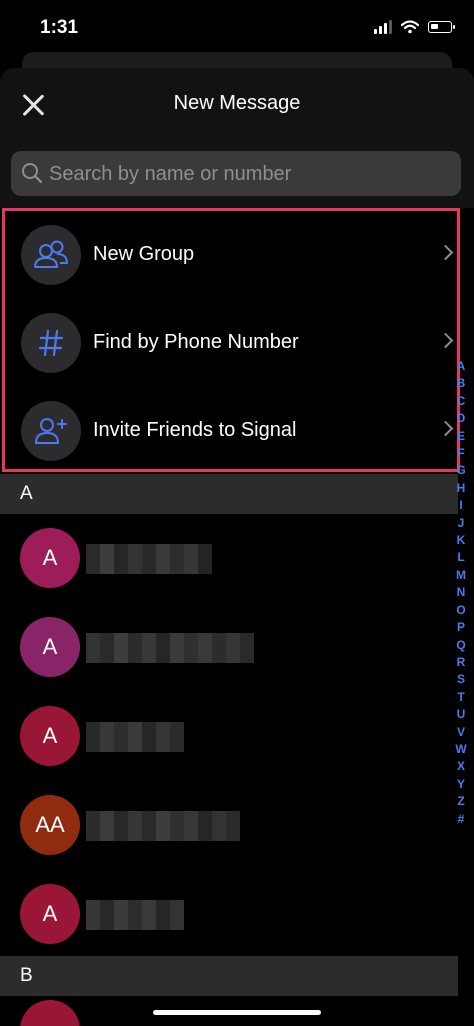  I want to click on alphabet-index-letter: D, so click(461, 418).